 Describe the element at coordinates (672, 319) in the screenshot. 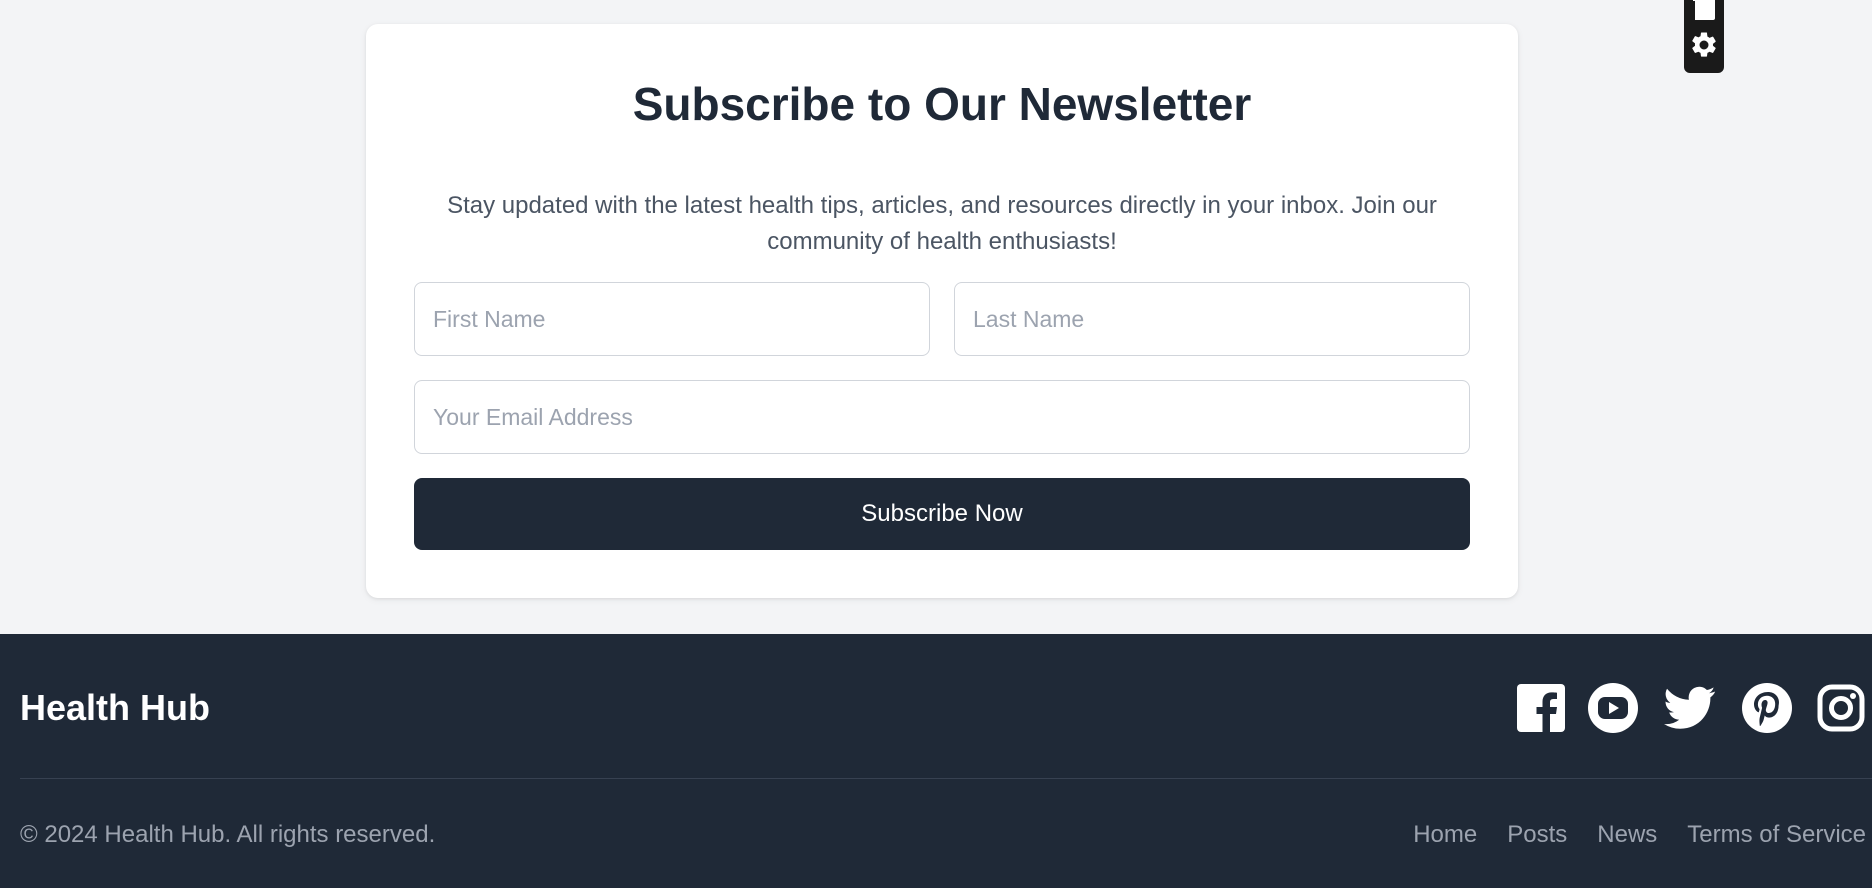

I see `first-name-input` at that location.